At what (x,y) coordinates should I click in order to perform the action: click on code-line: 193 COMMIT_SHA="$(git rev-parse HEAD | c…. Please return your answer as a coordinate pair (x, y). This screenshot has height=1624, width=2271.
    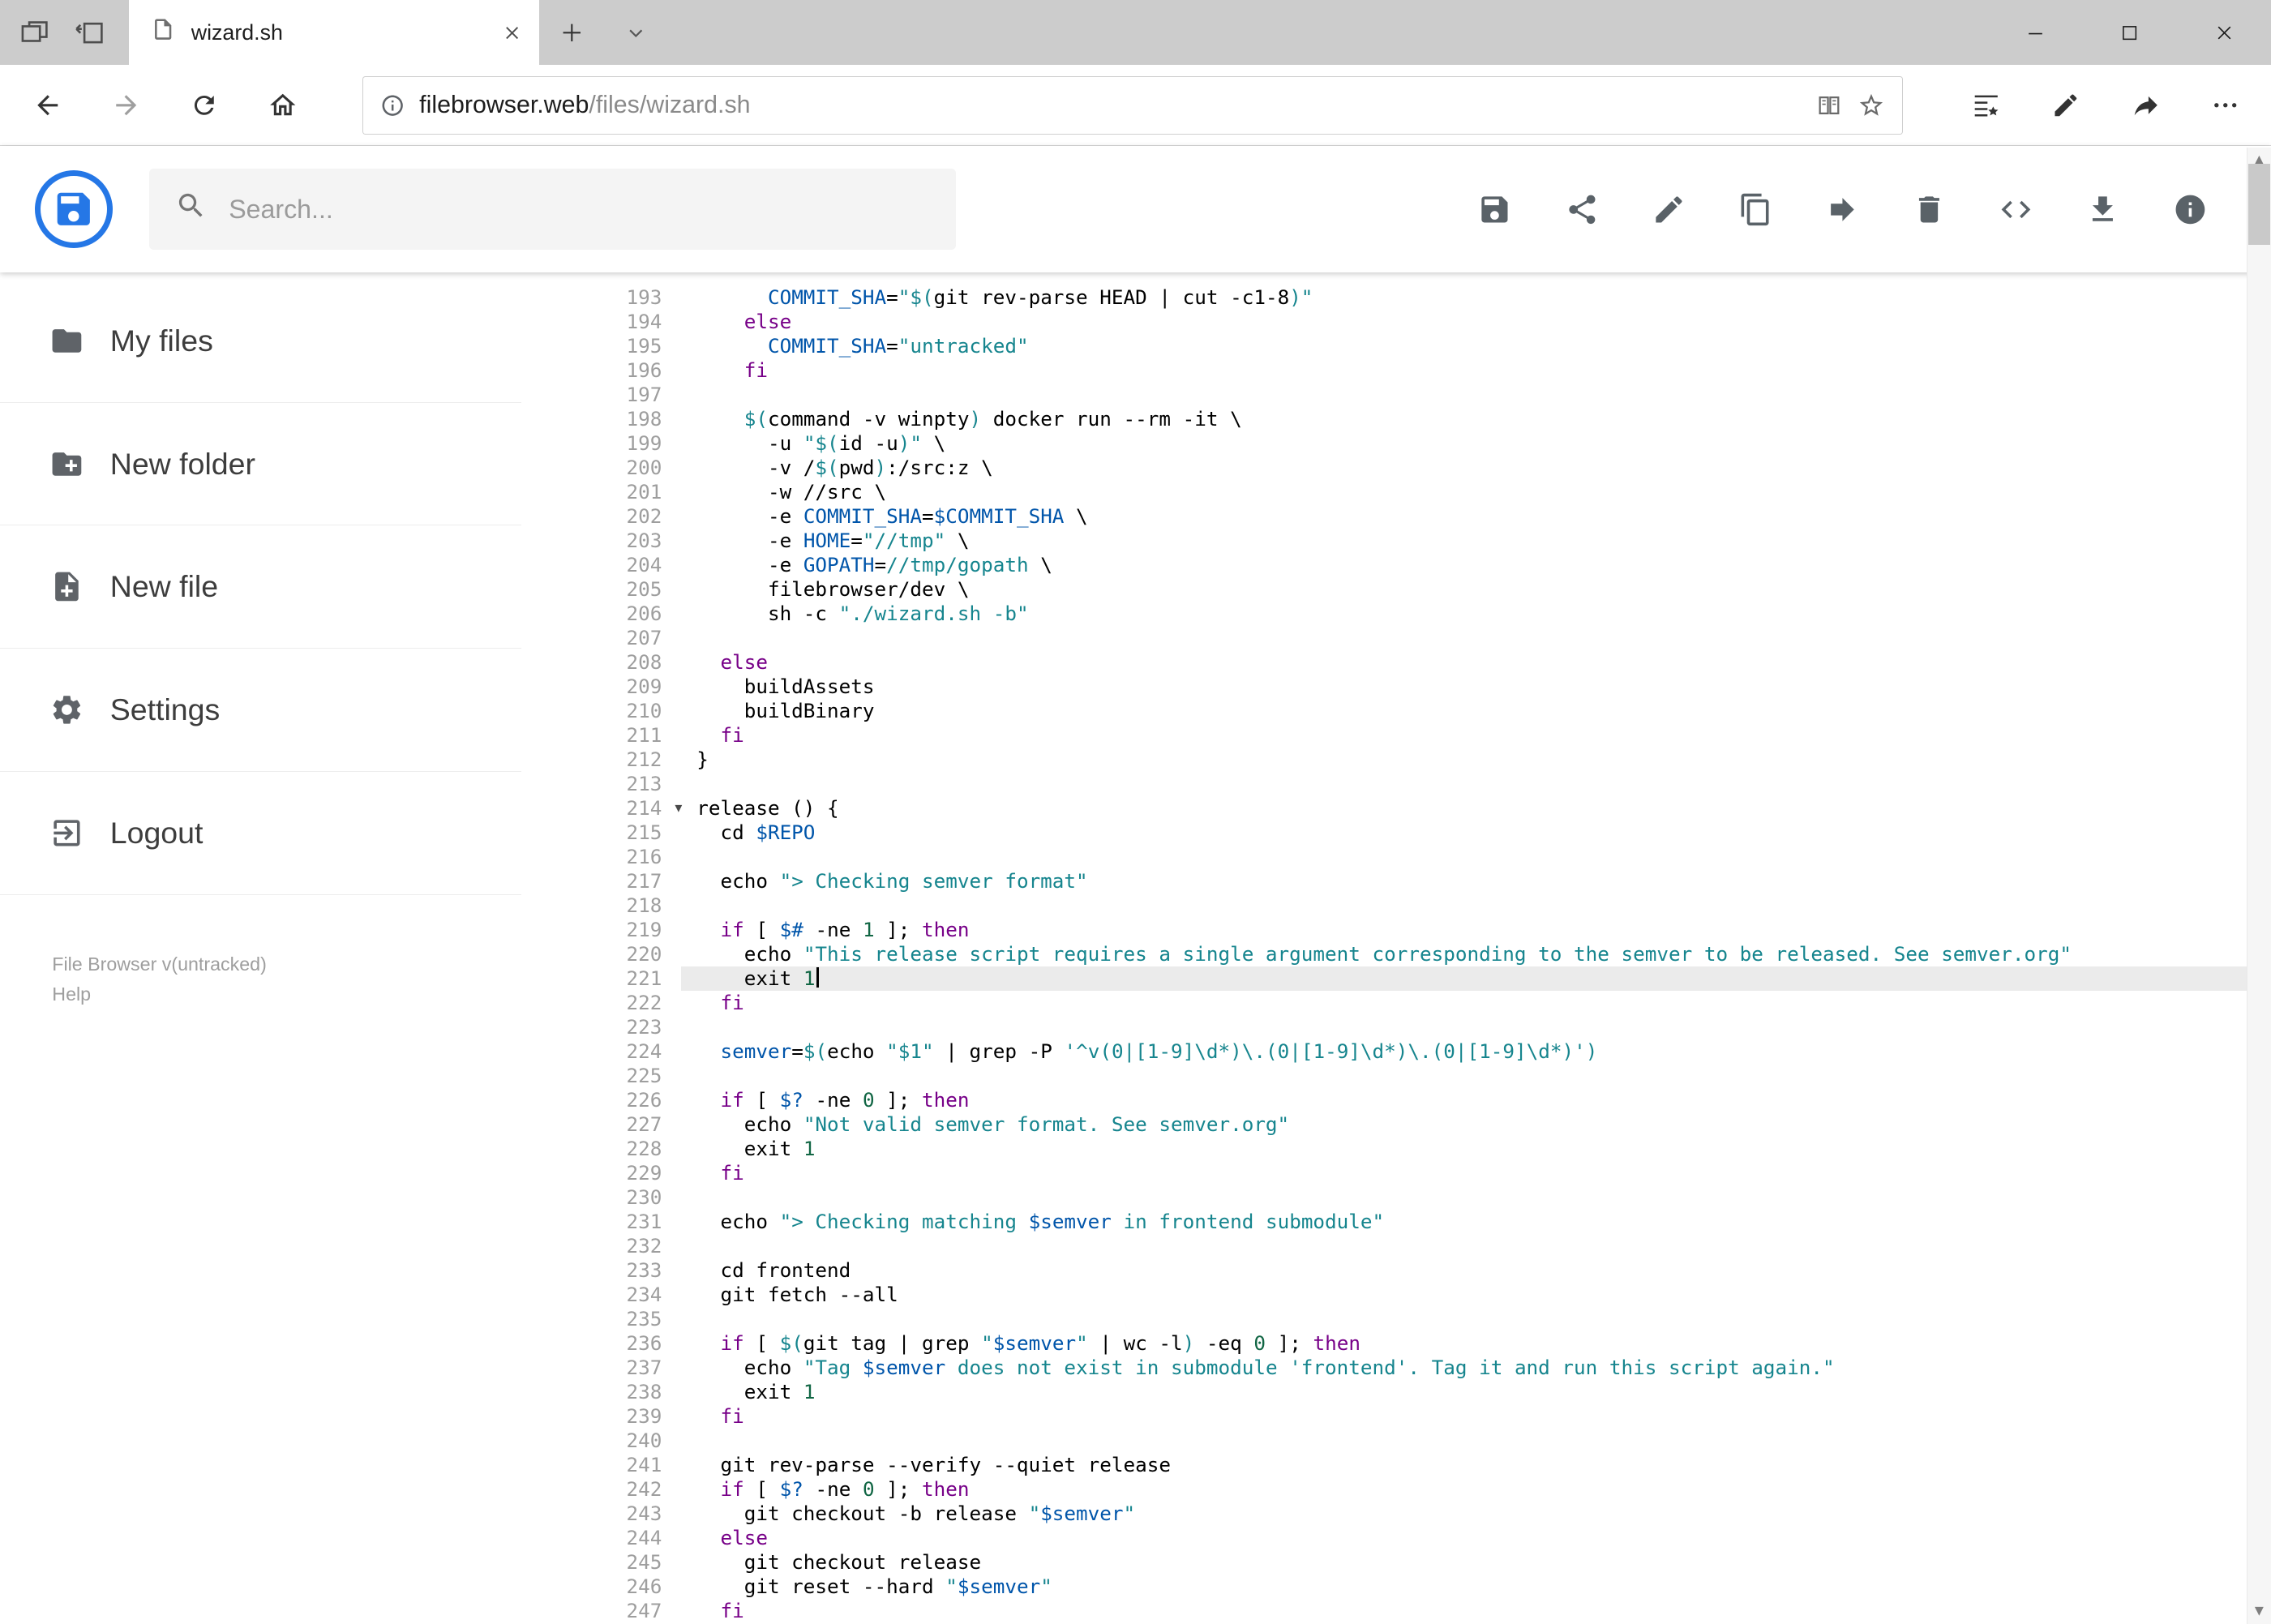
    Looking at the image, I should click on (1426, 298).